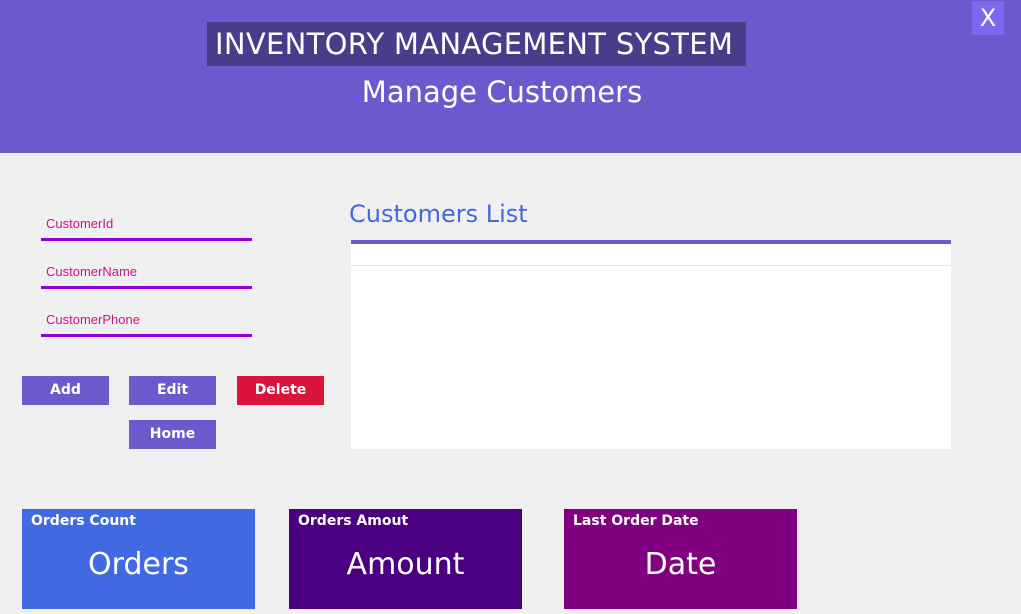 The image size is (1021, 614). Describe the element at coordinates (83, 521) in the screenshot. I see `orders-count-label: Orders Count` at that location.